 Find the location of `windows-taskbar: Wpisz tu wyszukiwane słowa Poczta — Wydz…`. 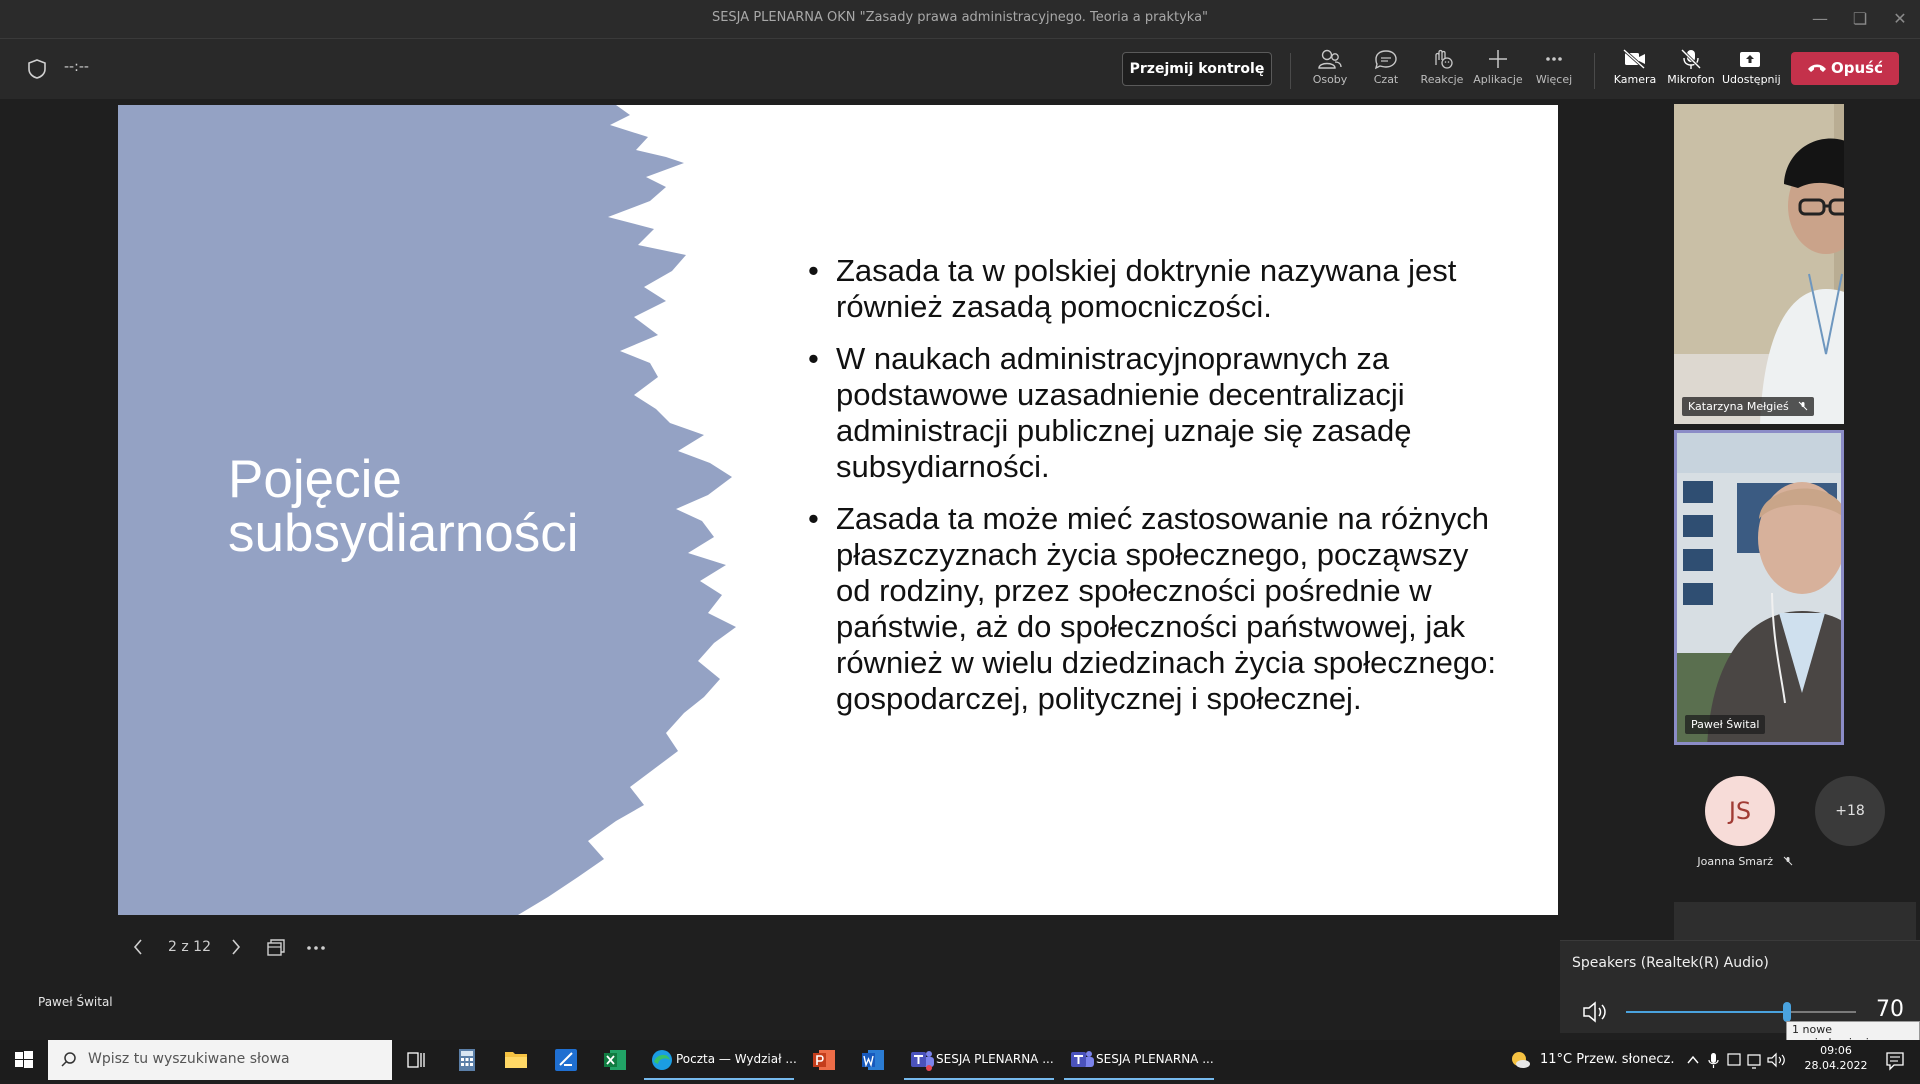

windows-taskbar: Wpisz tu wyszukiwane słowa Poczta — Wydz… is located at coordinates (960, 1060).